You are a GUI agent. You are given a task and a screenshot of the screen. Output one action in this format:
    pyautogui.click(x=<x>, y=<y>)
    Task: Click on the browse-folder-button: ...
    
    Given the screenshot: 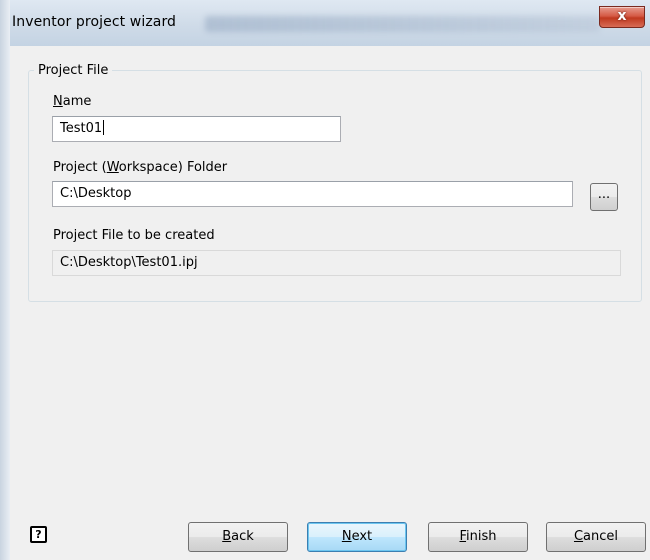 What is the action you would take?
    pyautogui.click(x=604, y=197)
    